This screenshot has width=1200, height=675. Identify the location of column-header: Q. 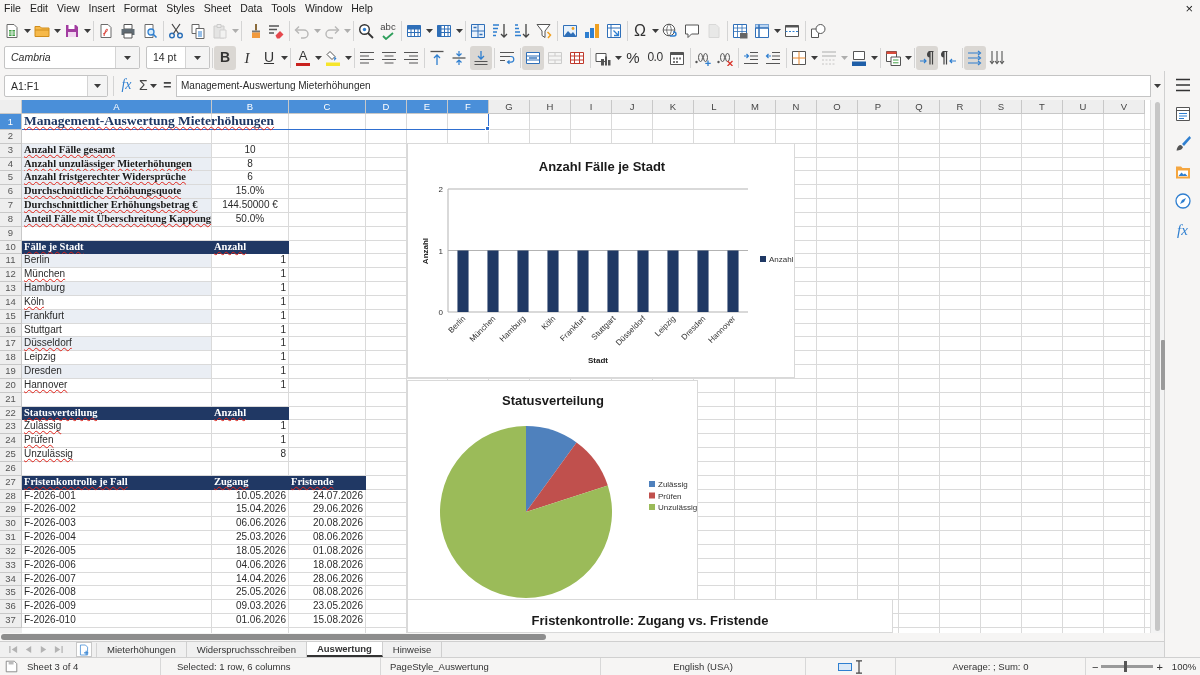
(919, 107).